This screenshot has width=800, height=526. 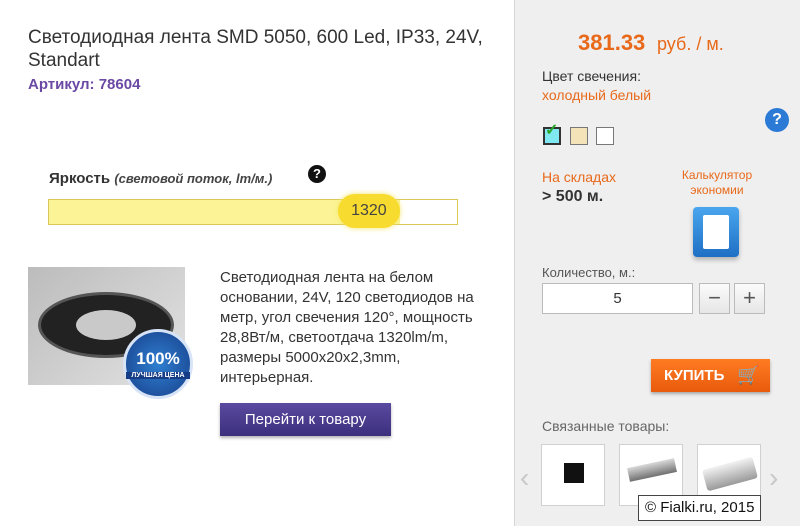 I want to click on brightness-bar: 1320, so click(x=253, y=211).